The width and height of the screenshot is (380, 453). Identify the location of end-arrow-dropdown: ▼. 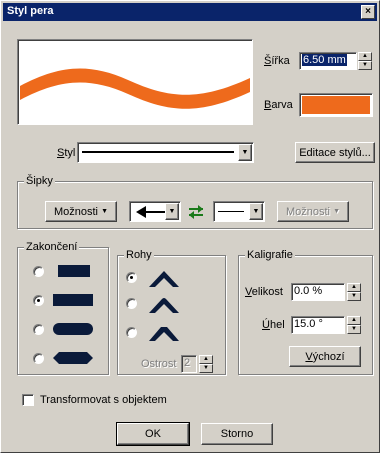
(239, 211).